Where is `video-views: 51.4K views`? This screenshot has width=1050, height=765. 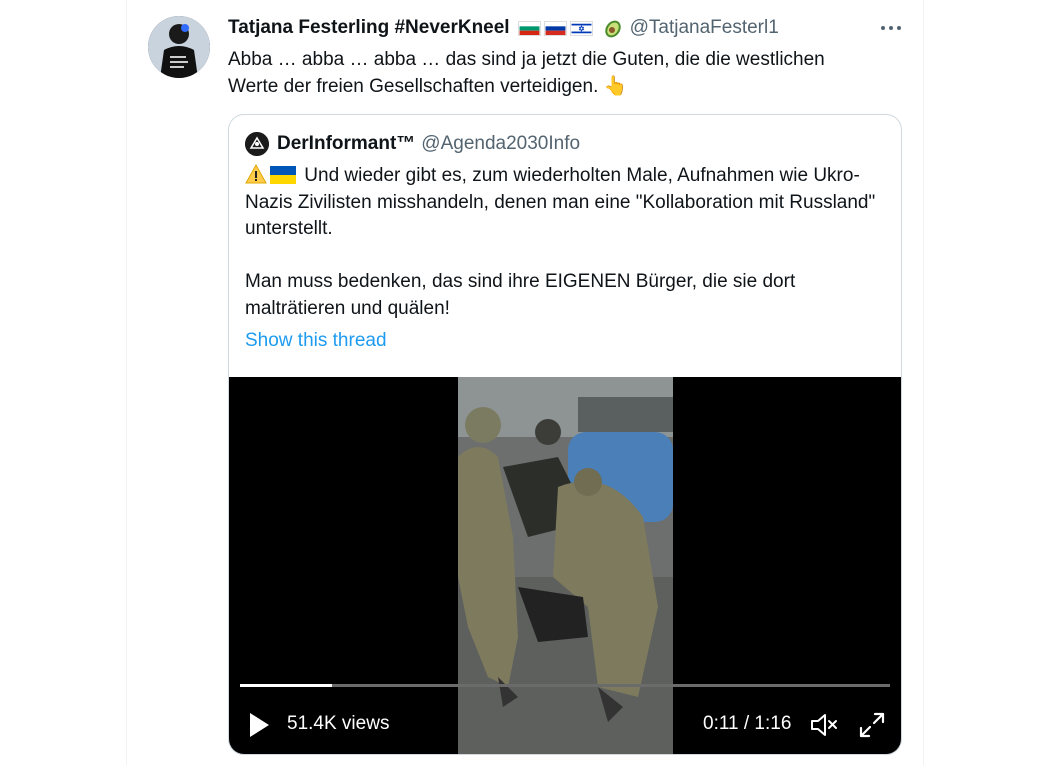
video-views: 51.4K views is located at coordinates (338, 723).